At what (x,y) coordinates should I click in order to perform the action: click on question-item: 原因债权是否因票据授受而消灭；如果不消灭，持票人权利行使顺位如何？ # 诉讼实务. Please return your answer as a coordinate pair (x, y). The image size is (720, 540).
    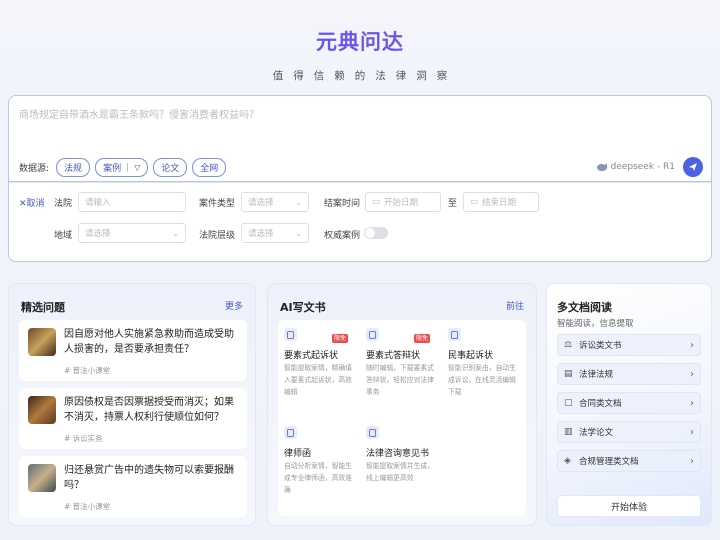
    Looking at the image, I should click on (133, 418).